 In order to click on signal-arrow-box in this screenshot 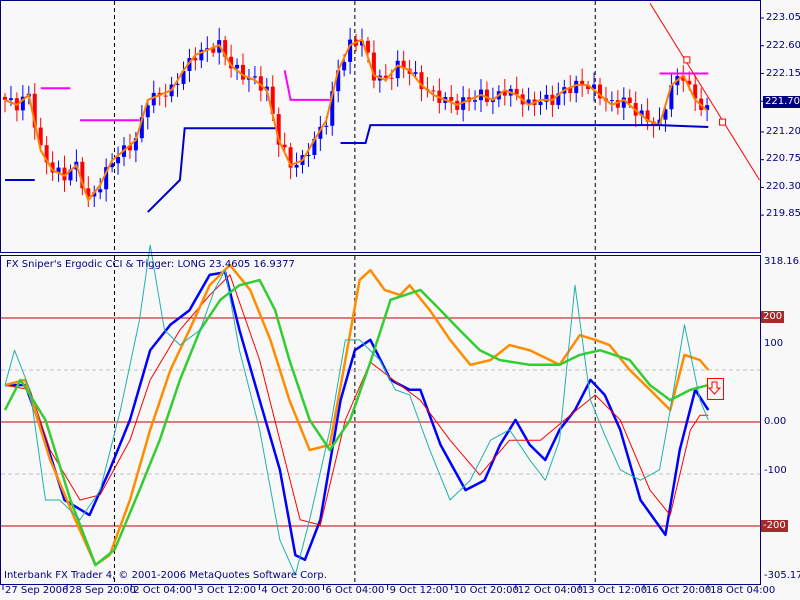, I will do `click(715, 389)`.